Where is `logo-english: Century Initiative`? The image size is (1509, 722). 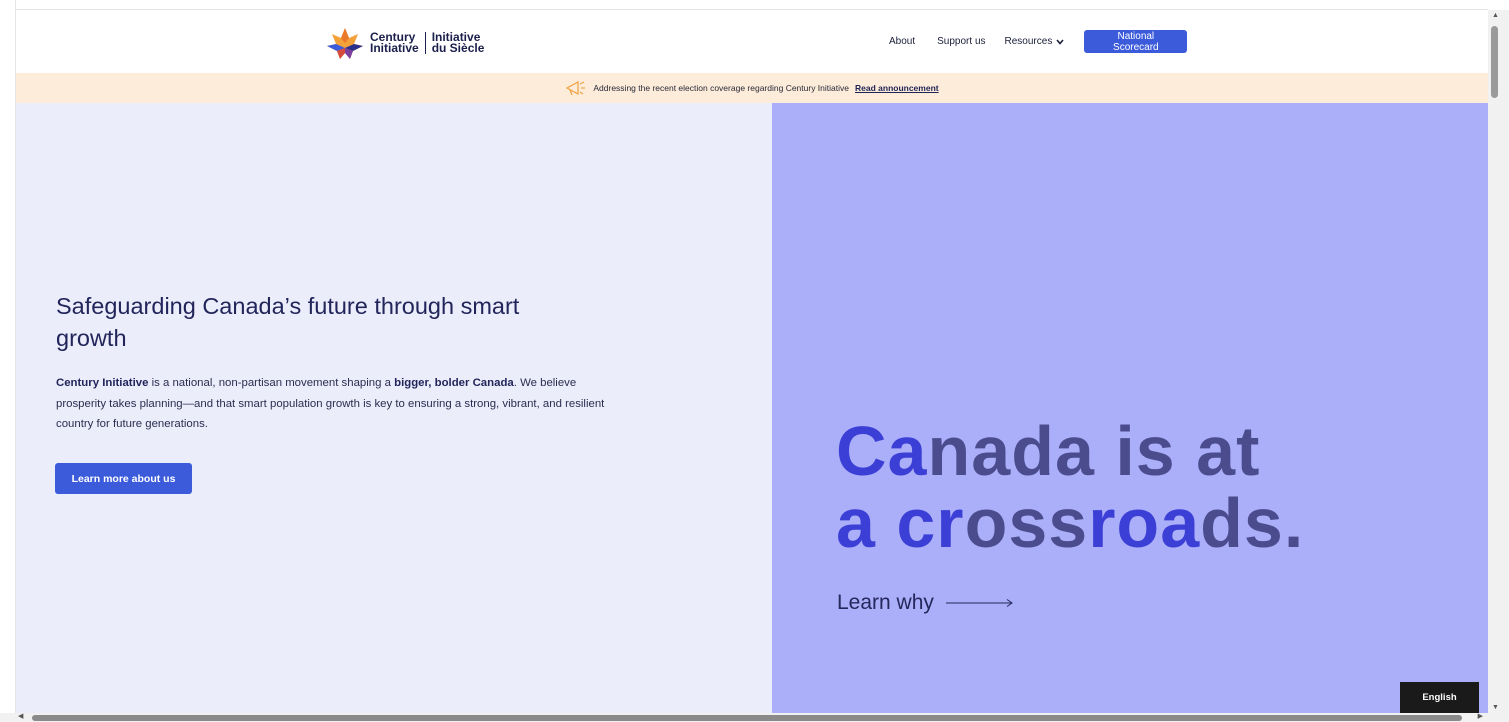 logo-english: Century Initiative is located at coordinates (394, 43).